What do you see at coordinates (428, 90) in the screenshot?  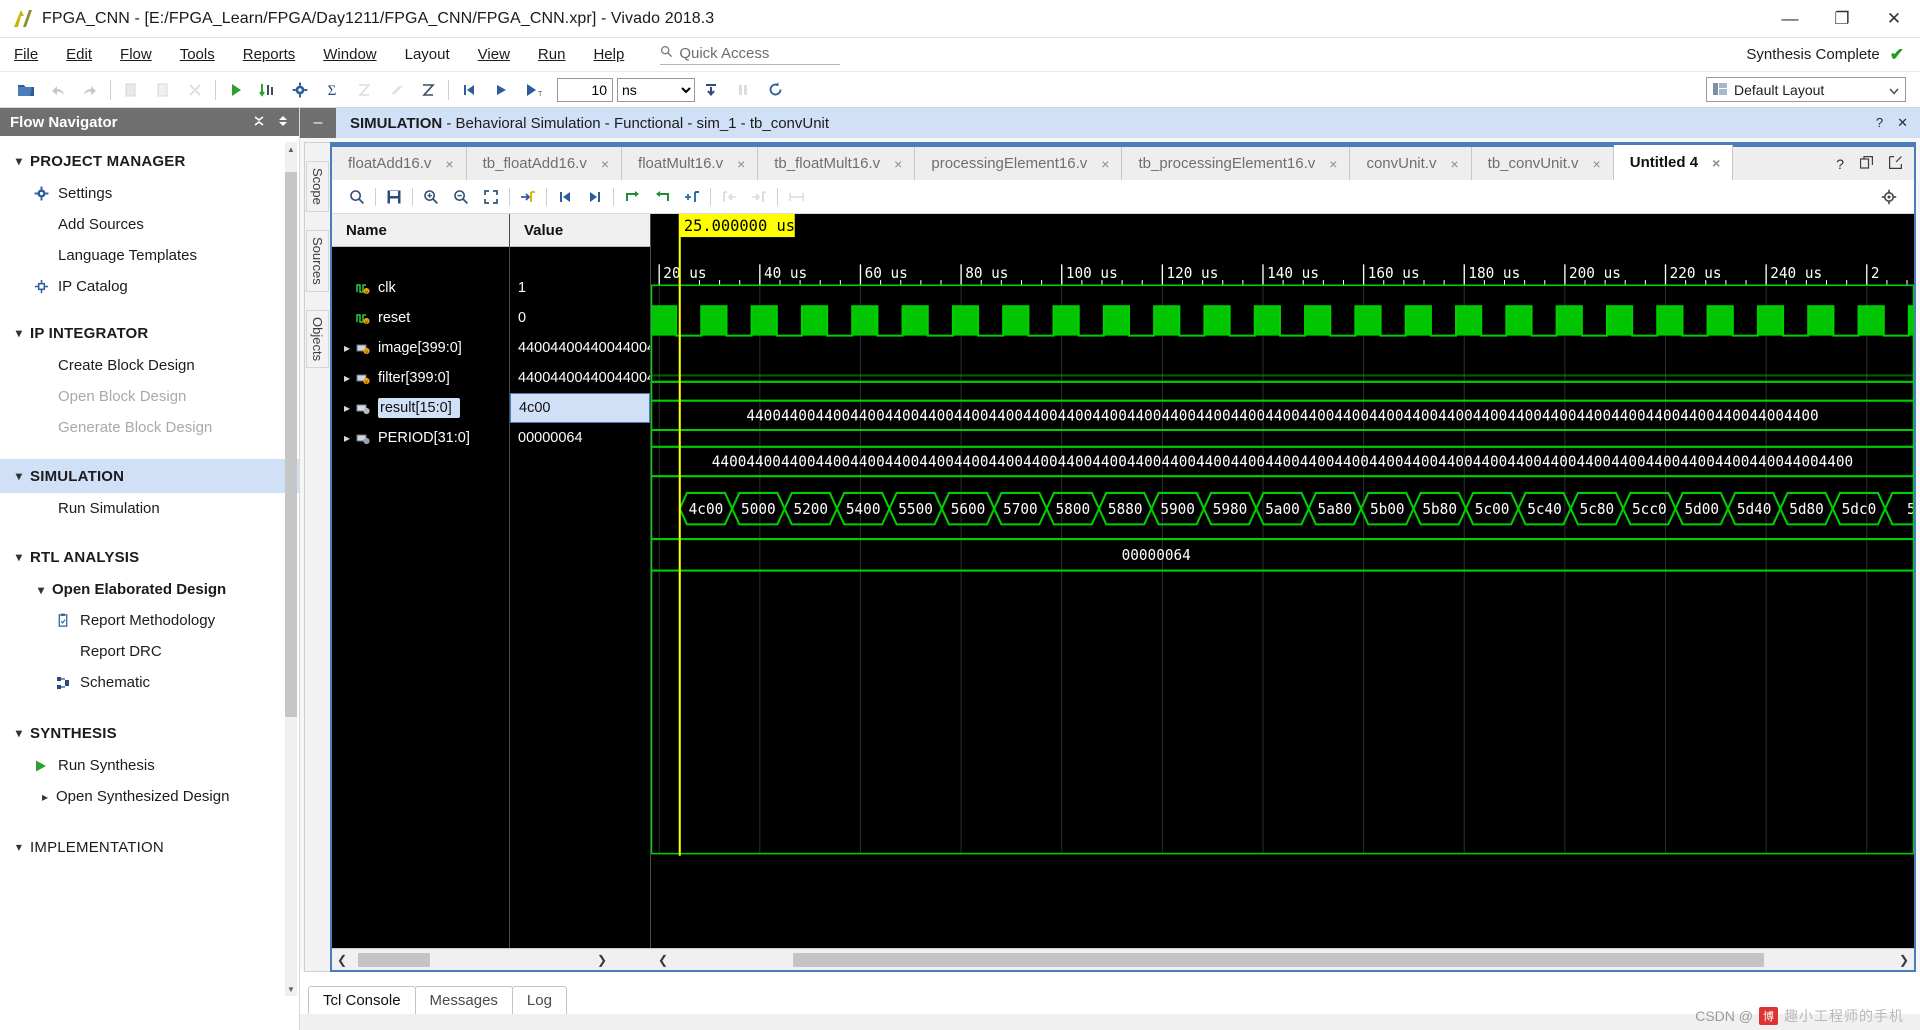 I see `report-noise-icon` at bounding box center [428, 90].